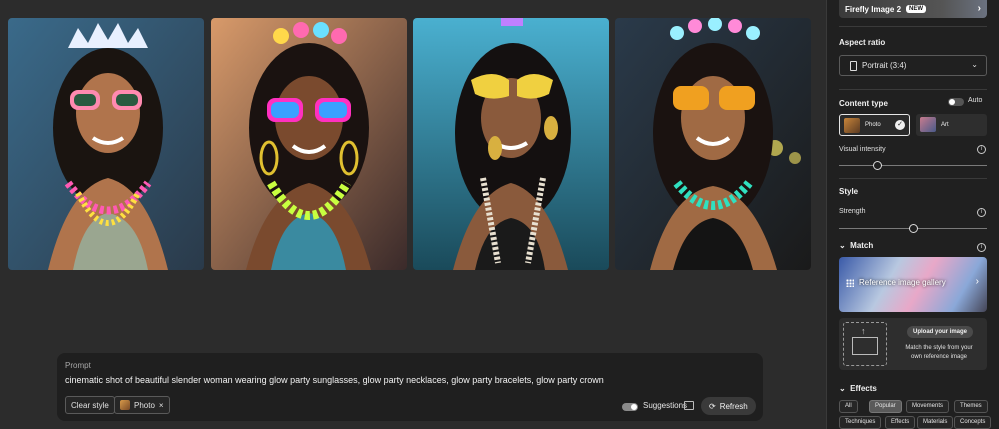 This screenshot has width=999, height=429. I want to click on grid-icon, so click(850, 283).